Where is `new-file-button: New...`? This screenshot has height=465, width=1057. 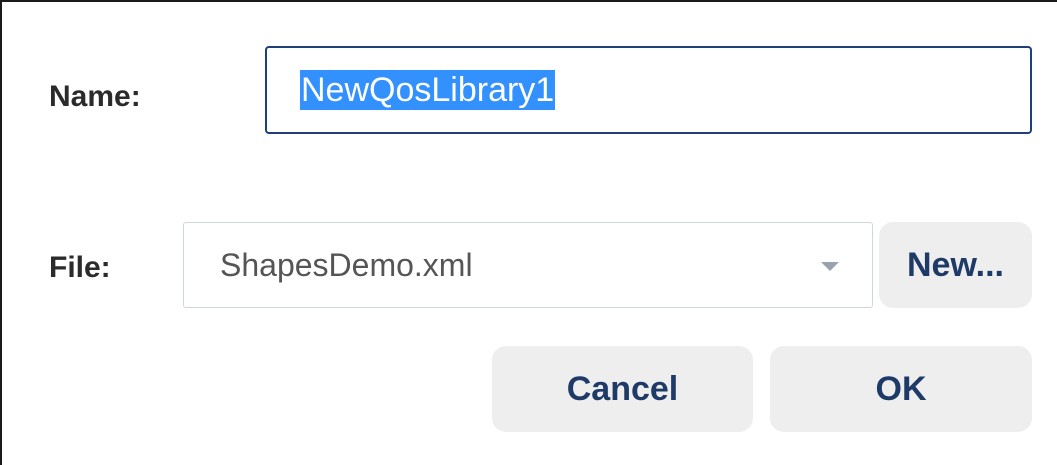 new-file-button: New... is located at coordinates (955, 265).